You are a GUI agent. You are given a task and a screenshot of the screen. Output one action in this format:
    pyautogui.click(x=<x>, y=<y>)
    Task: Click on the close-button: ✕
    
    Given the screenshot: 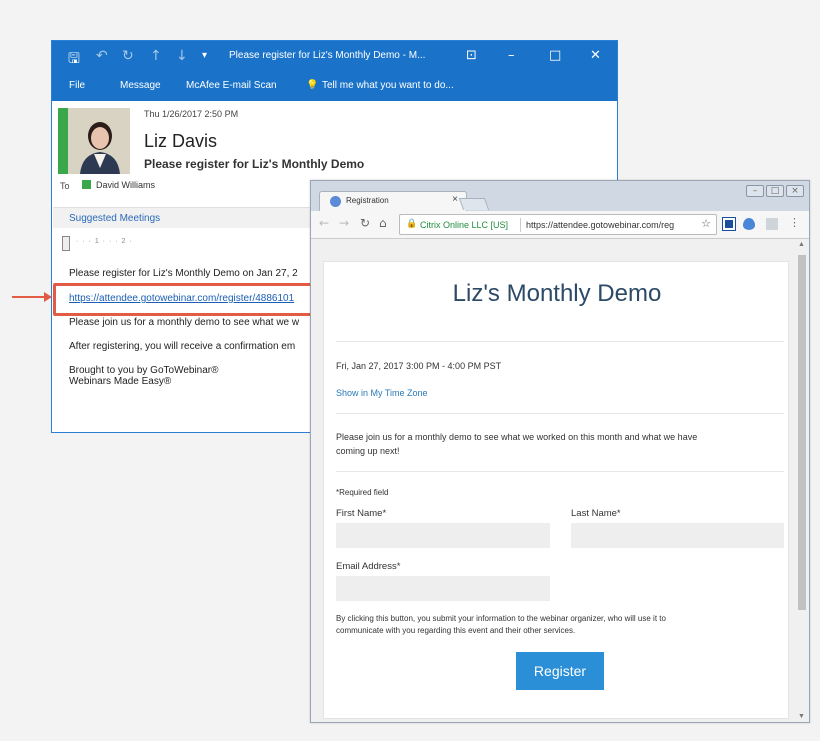 What is the action you would take?
    pyautogui.click(x=595, y=55)
    